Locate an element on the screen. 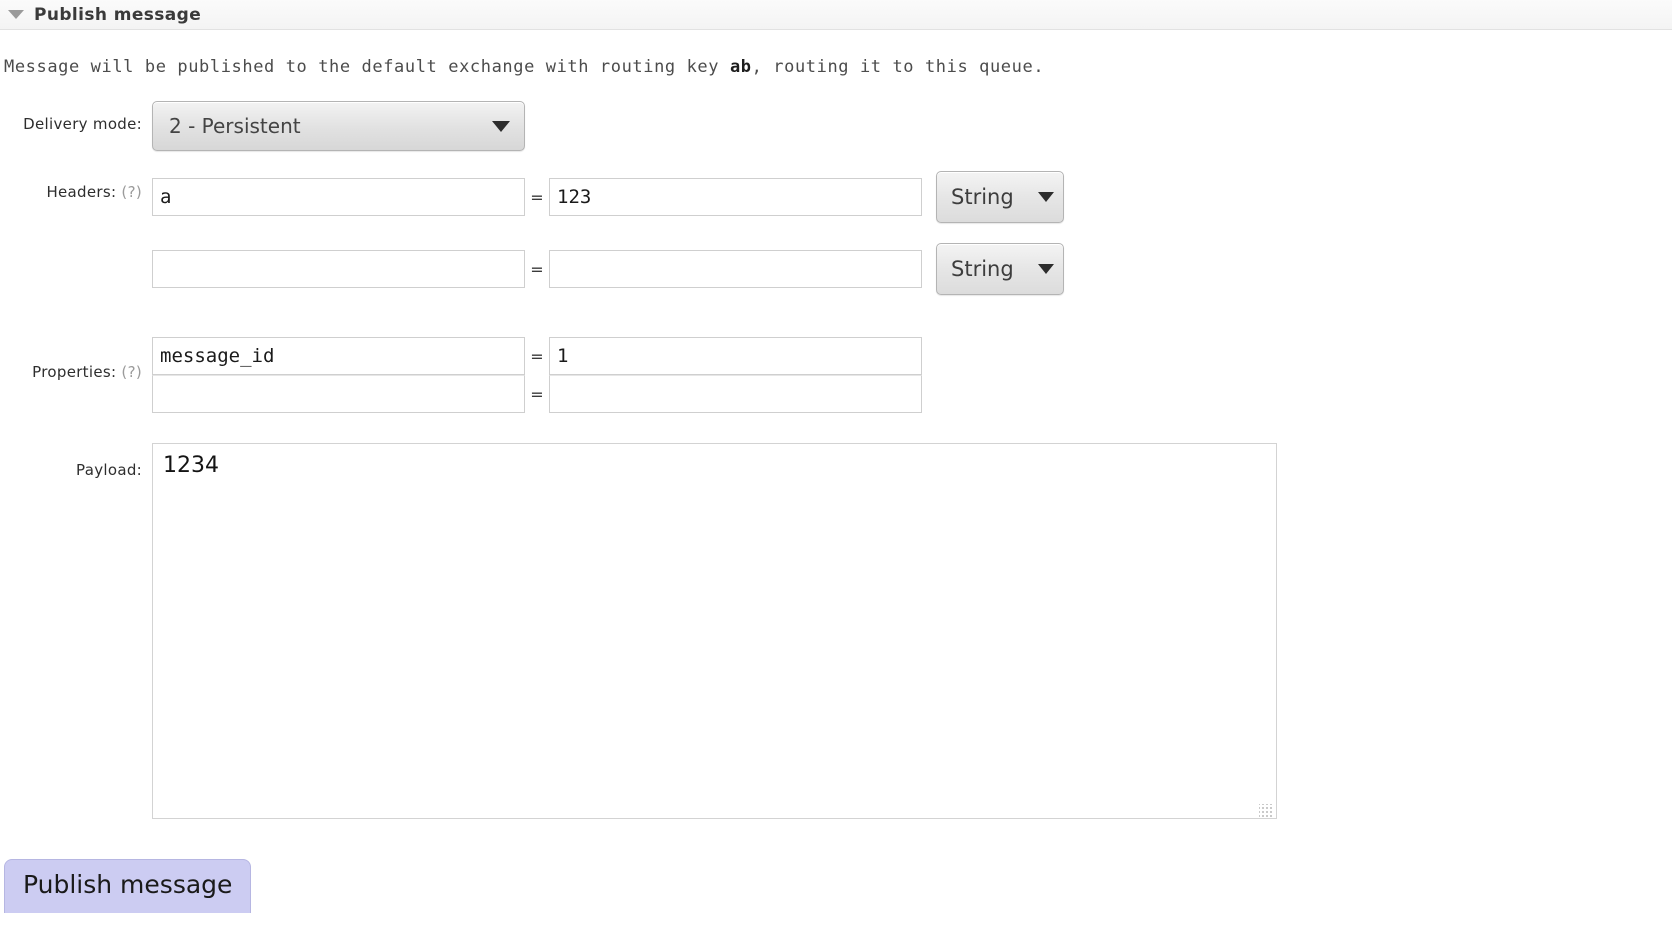  header-equals-0: = is located at coordinates (537, 197).